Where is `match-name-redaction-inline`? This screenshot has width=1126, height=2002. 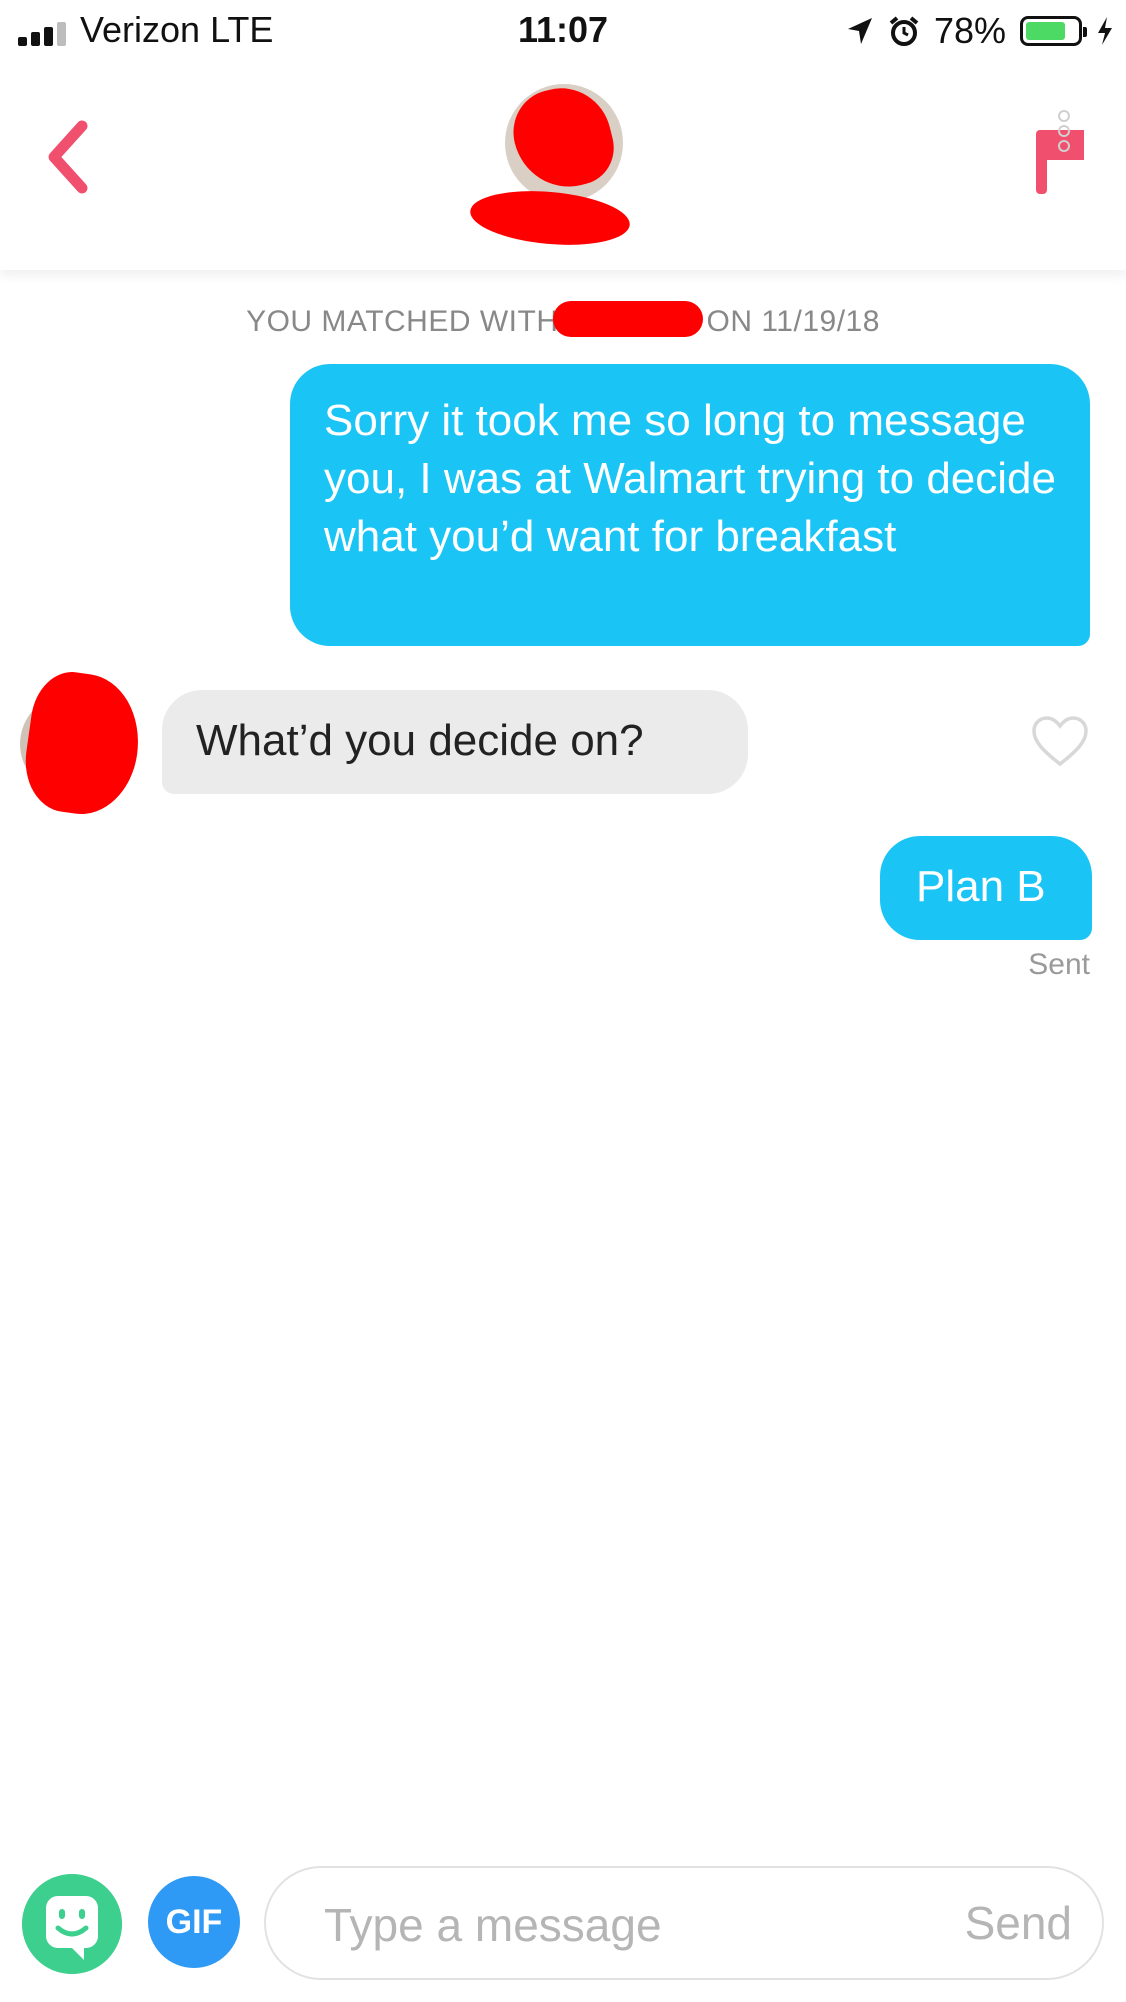
match-name-redaction-inline is located at coordinates (627, 319).